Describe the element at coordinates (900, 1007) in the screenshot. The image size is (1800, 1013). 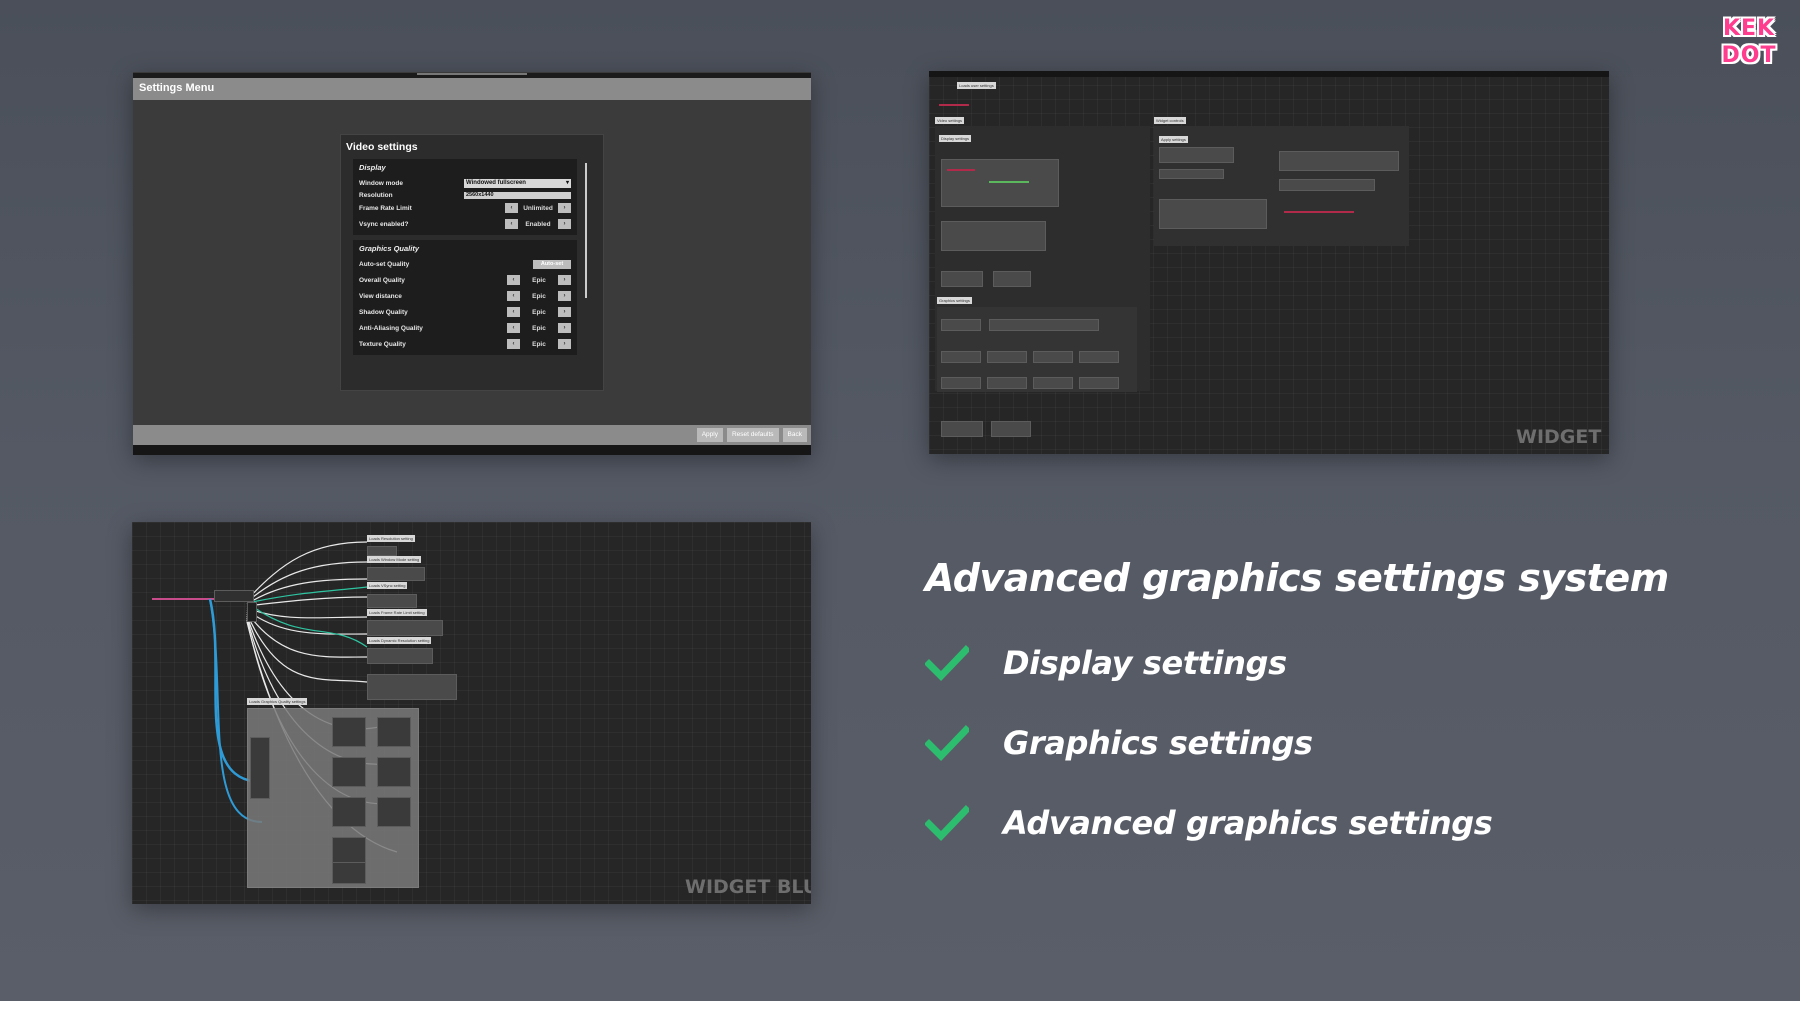
I see `bottom-band` at that location.